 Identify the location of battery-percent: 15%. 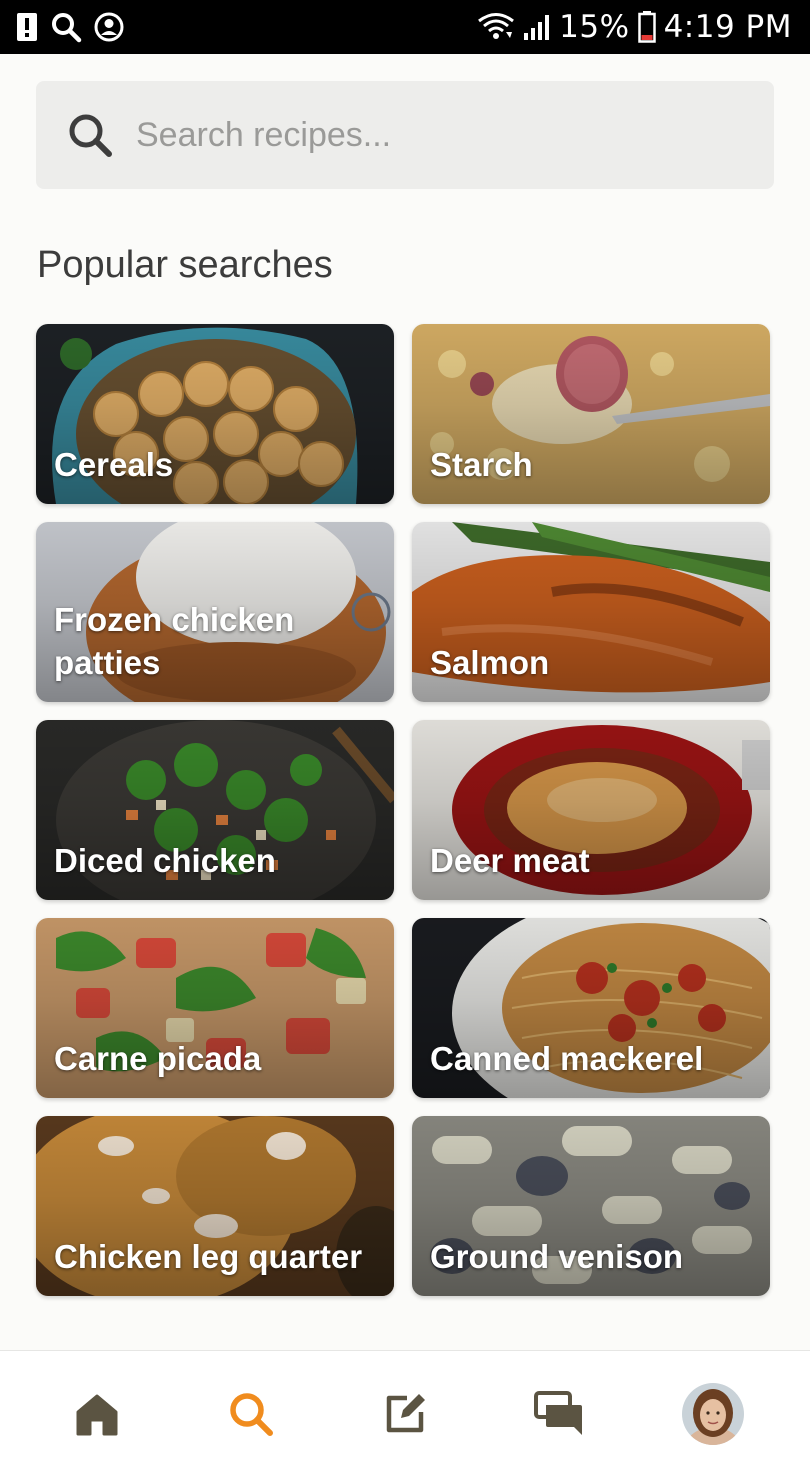
(594, 27).